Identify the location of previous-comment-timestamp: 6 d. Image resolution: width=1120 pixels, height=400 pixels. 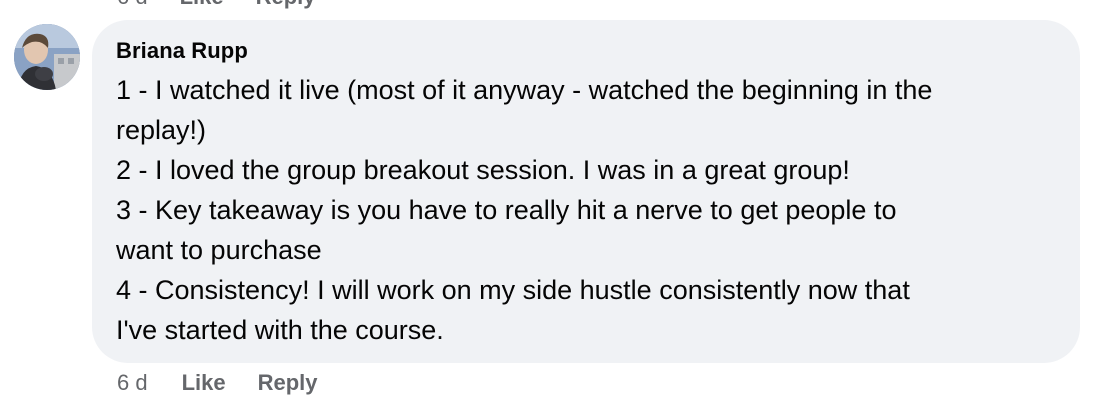
(132, 4).